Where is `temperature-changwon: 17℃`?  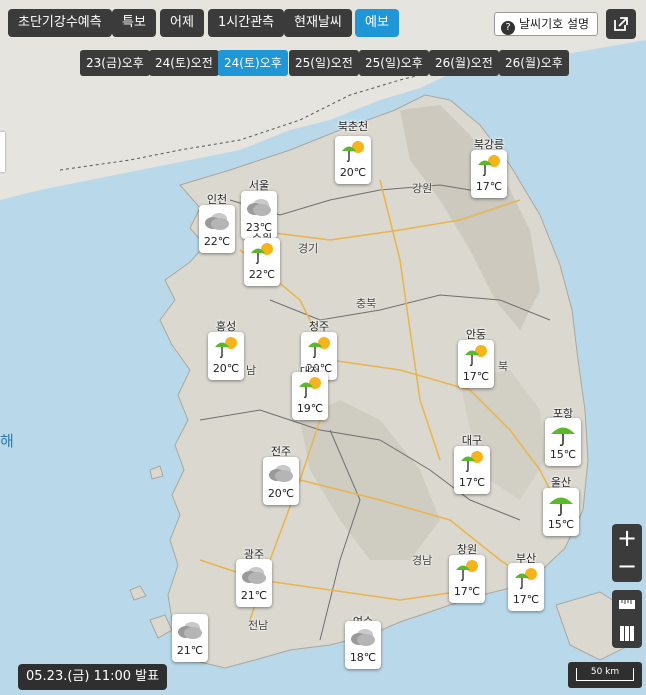 temperature-changwon: 17℃ is located at coordinates (467, 591).